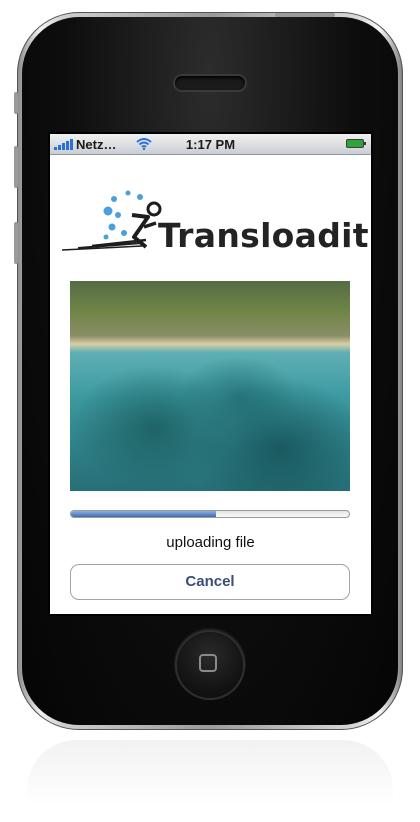  What do you see at coordinates (210, 83) in the screenshot?
I see `earpiece-speaker` at bounding box center [210, 83].